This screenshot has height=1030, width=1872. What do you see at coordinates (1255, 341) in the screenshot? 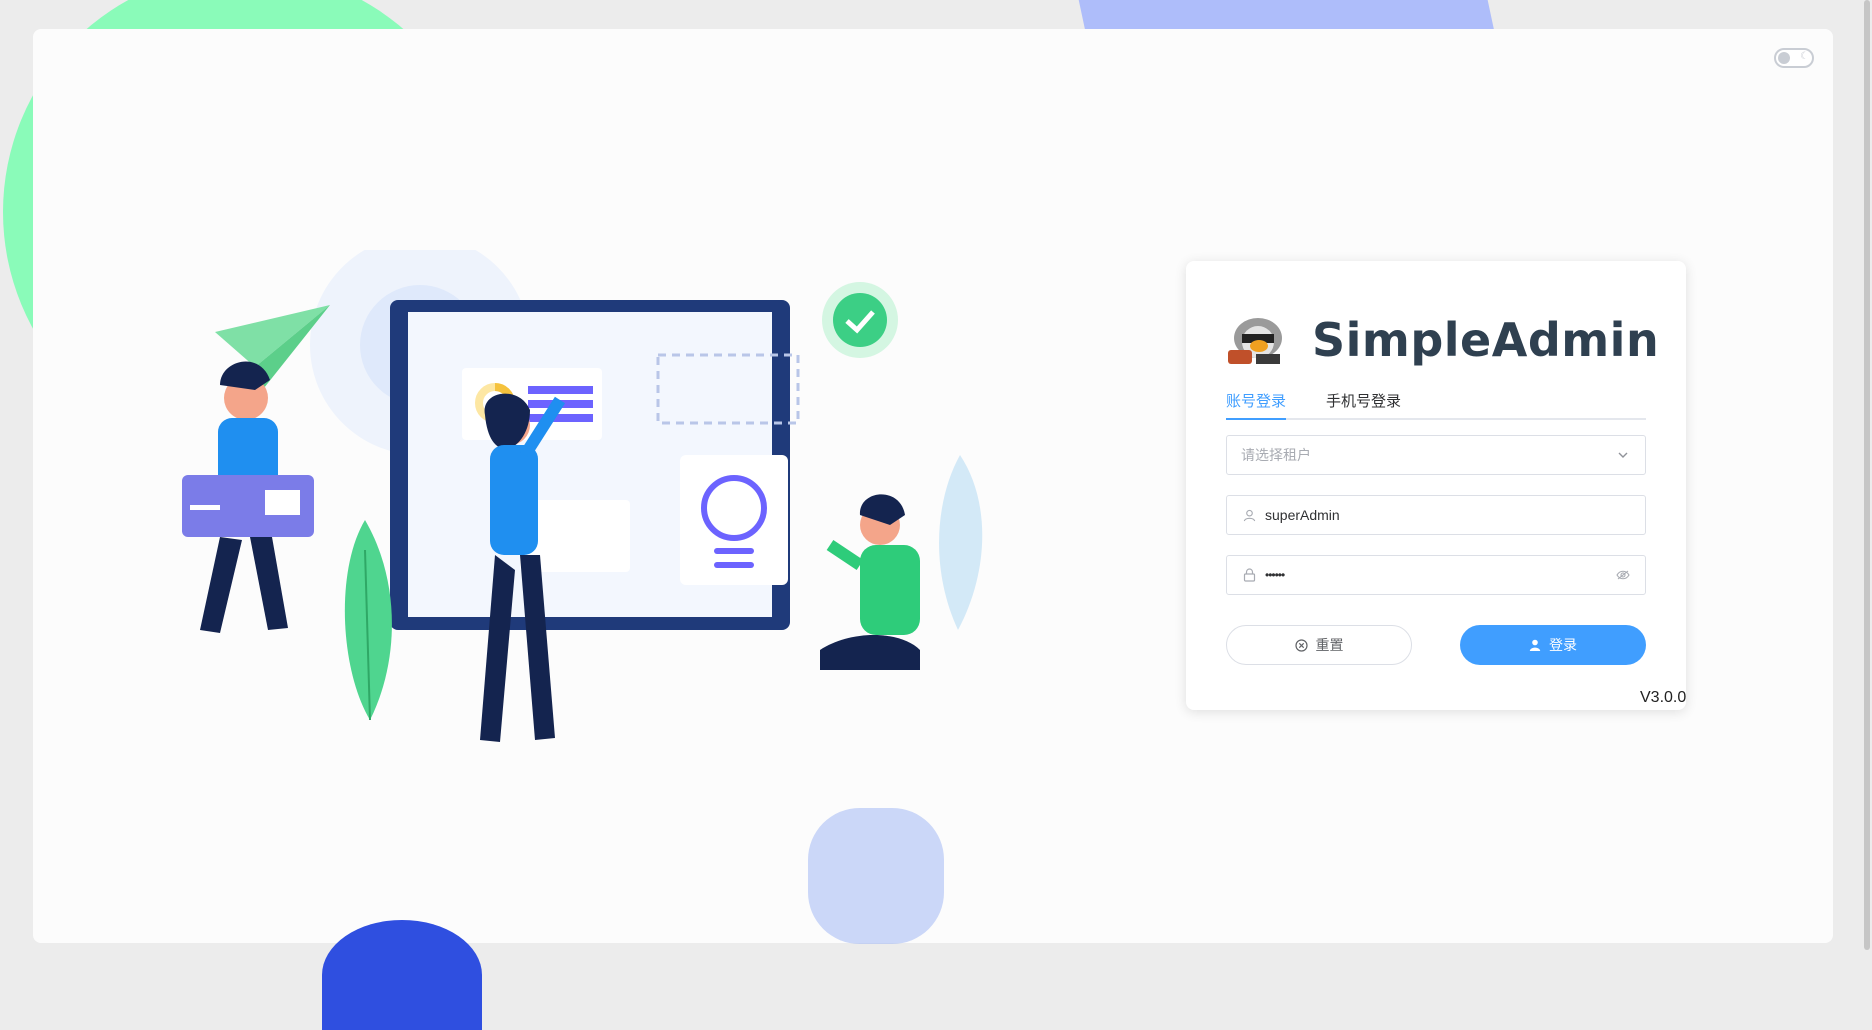
I see `brand-logo-icon` at bounding box center [1255, 341].